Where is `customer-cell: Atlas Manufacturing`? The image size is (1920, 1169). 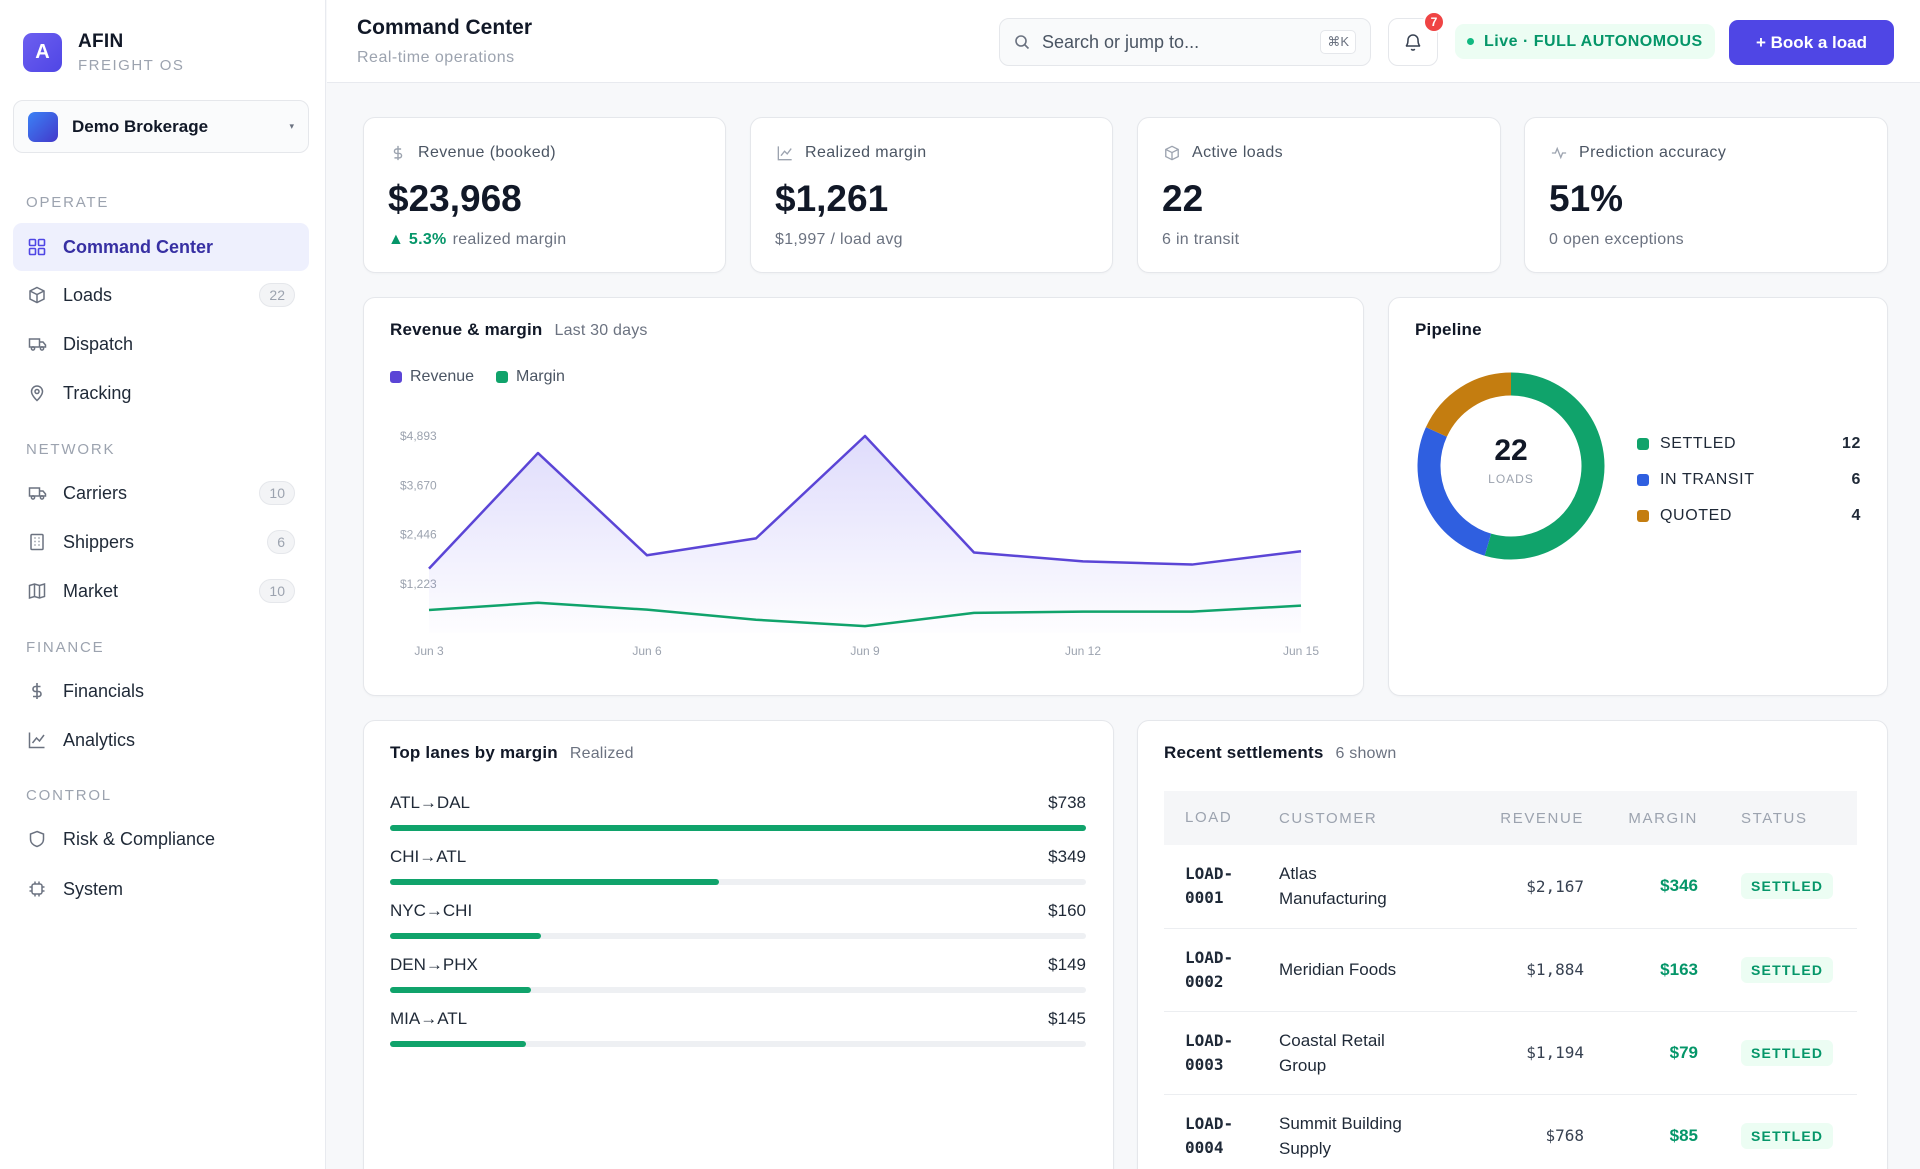
customer-cell: Atlas Manufacturing is located at coordinates (1374, 887).